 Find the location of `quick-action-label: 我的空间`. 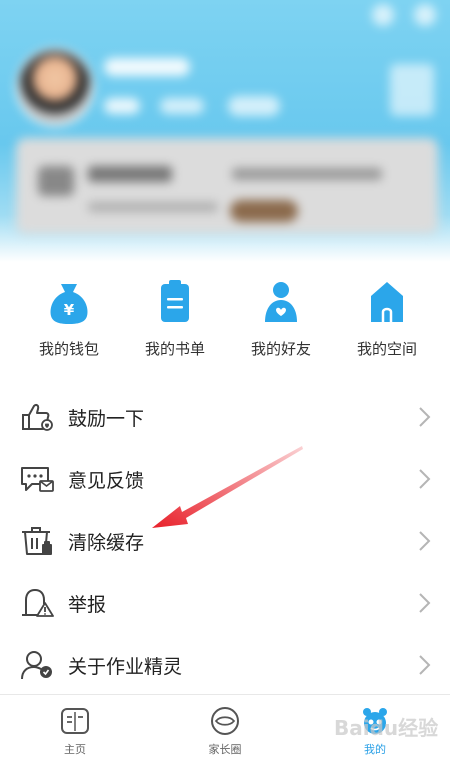

quick-action-label: 我的空间 is located at coordinates (386, 349).